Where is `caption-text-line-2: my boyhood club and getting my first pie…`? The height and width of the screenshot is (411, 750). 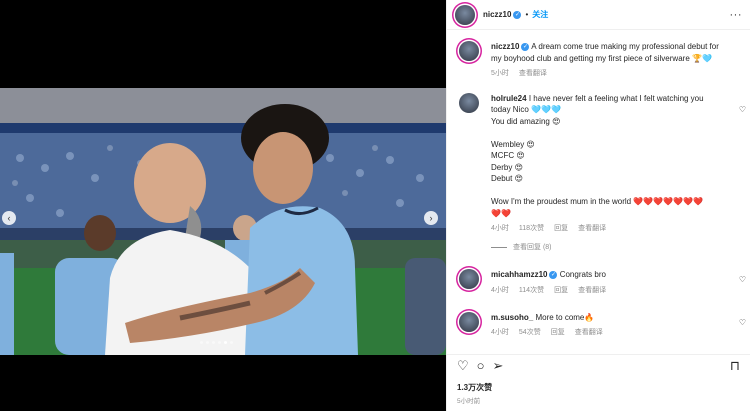 caption-text-line-2: my boyhood club and getting my first pie… is located at coordinates (601, 58).